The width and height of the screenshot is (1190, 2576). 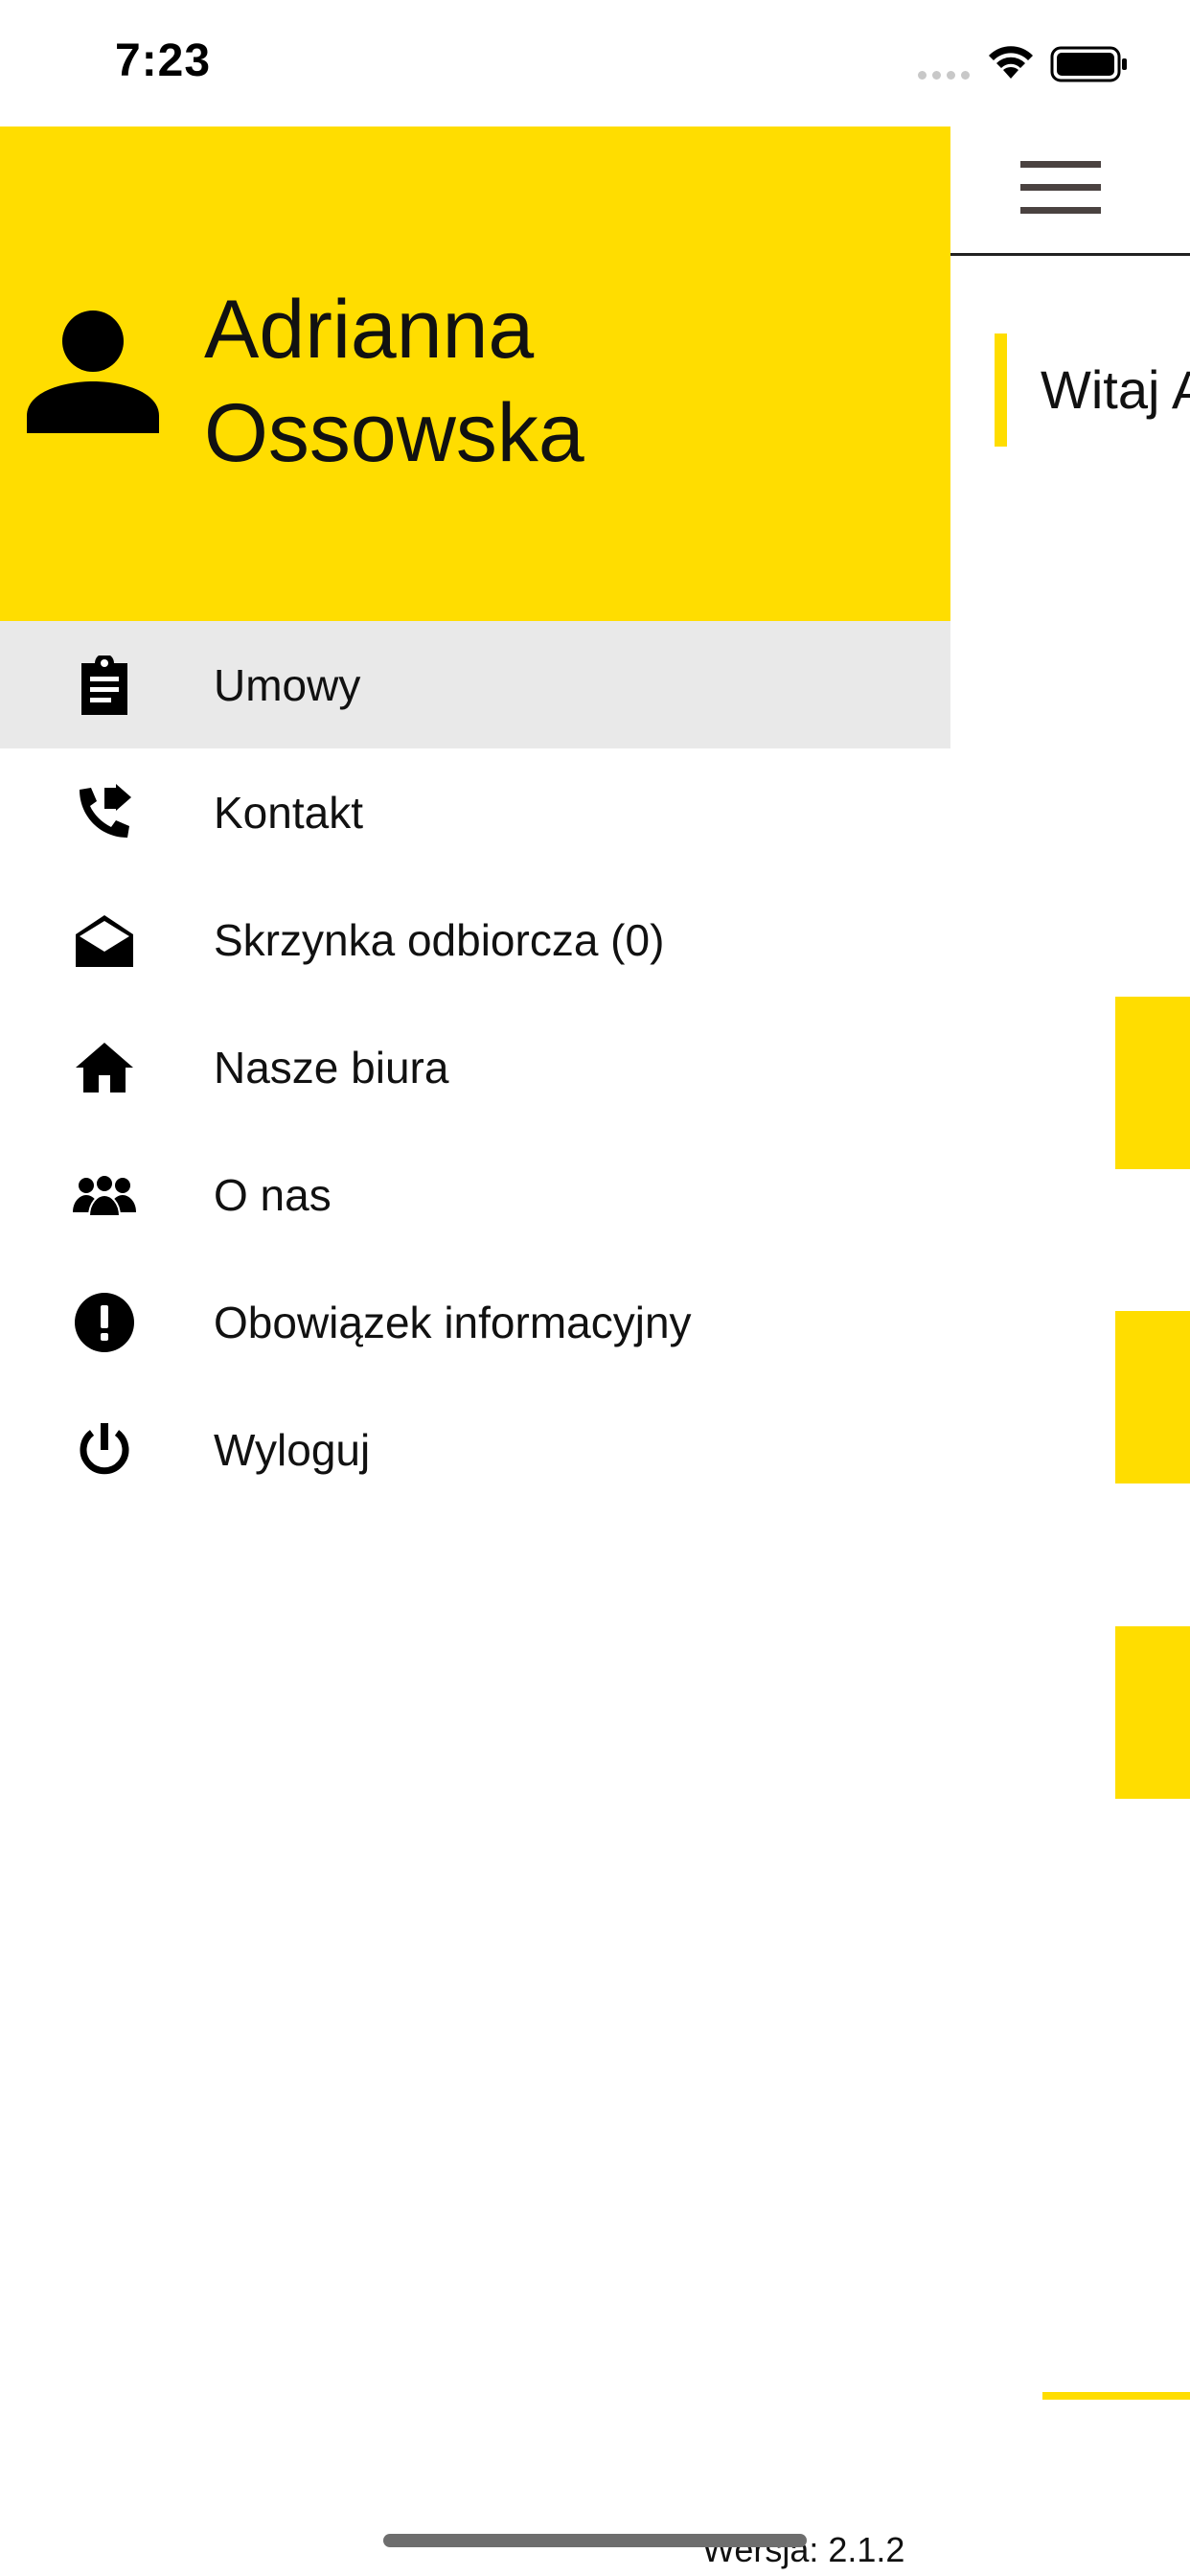 I want to click on menu-label: Kontakt, so click(x=288, y=812).